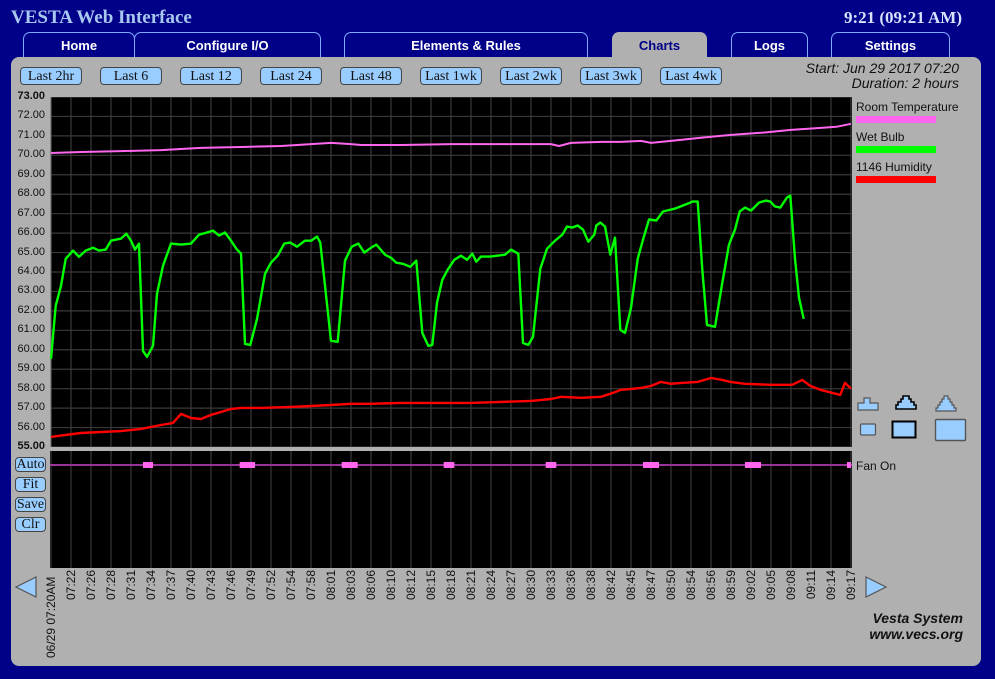 This screenshot has height=679, width=995. What do you see at coordinates (491, 585) in the screenshot?
I see `x-tick-label: 08:24` at bounding box center [491, 585].